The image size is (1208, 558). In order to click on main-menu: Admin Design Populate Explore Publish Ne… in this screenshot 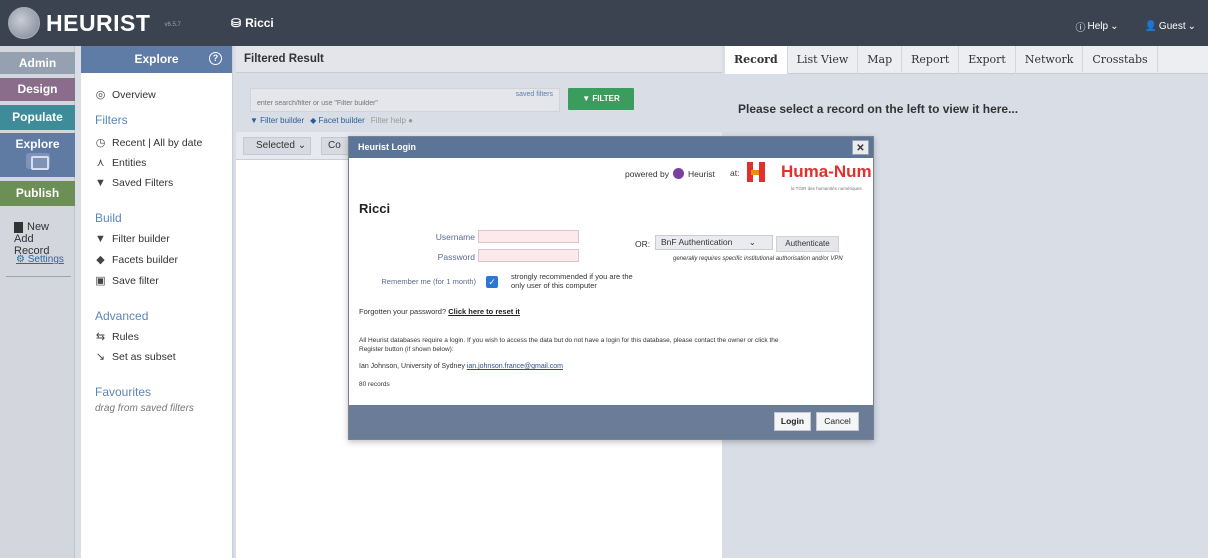, I will do `click(37, 302)`.